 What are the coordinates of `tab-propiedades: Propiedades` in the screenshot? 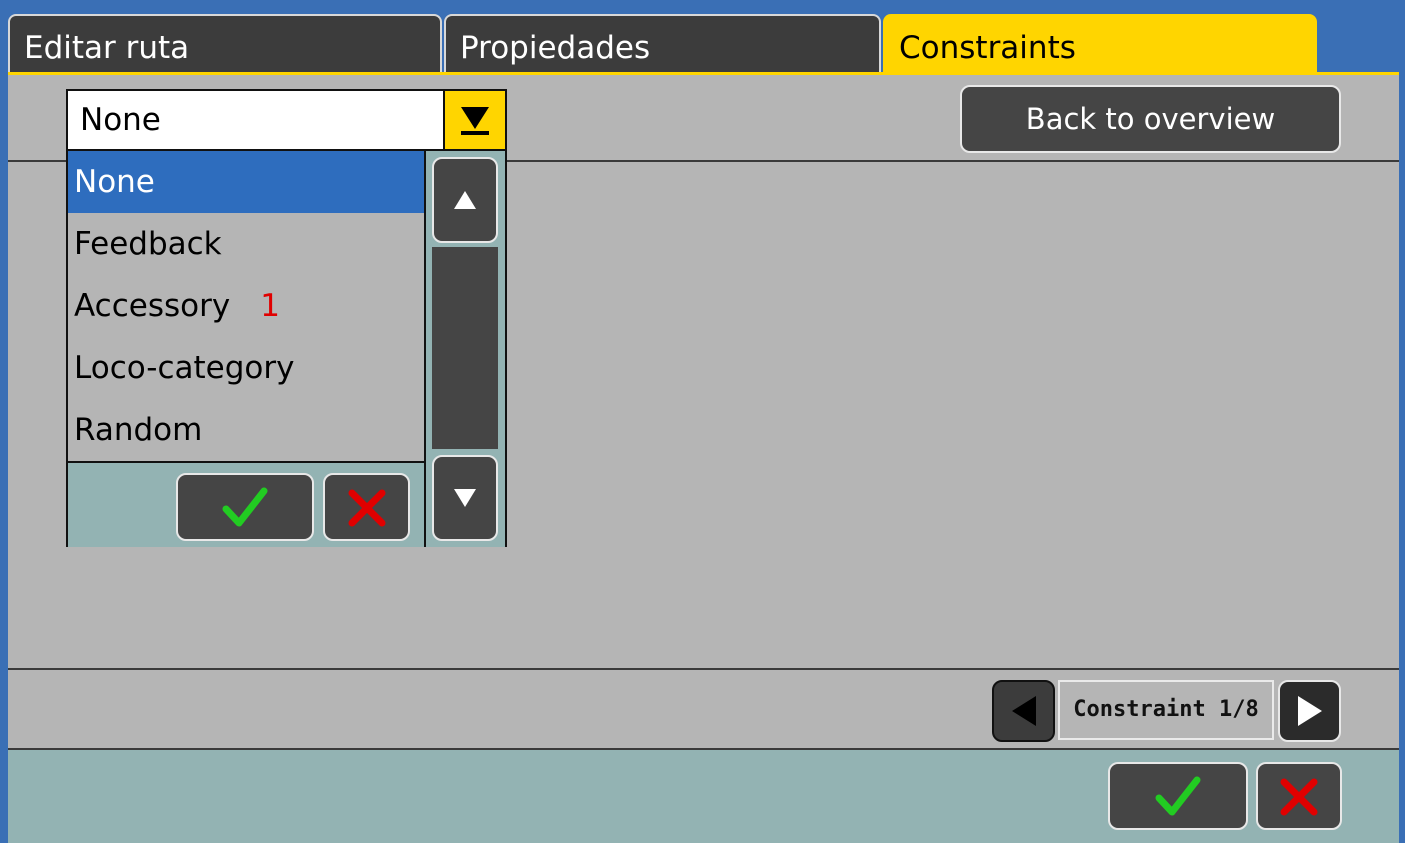 It's located at (662, 44).